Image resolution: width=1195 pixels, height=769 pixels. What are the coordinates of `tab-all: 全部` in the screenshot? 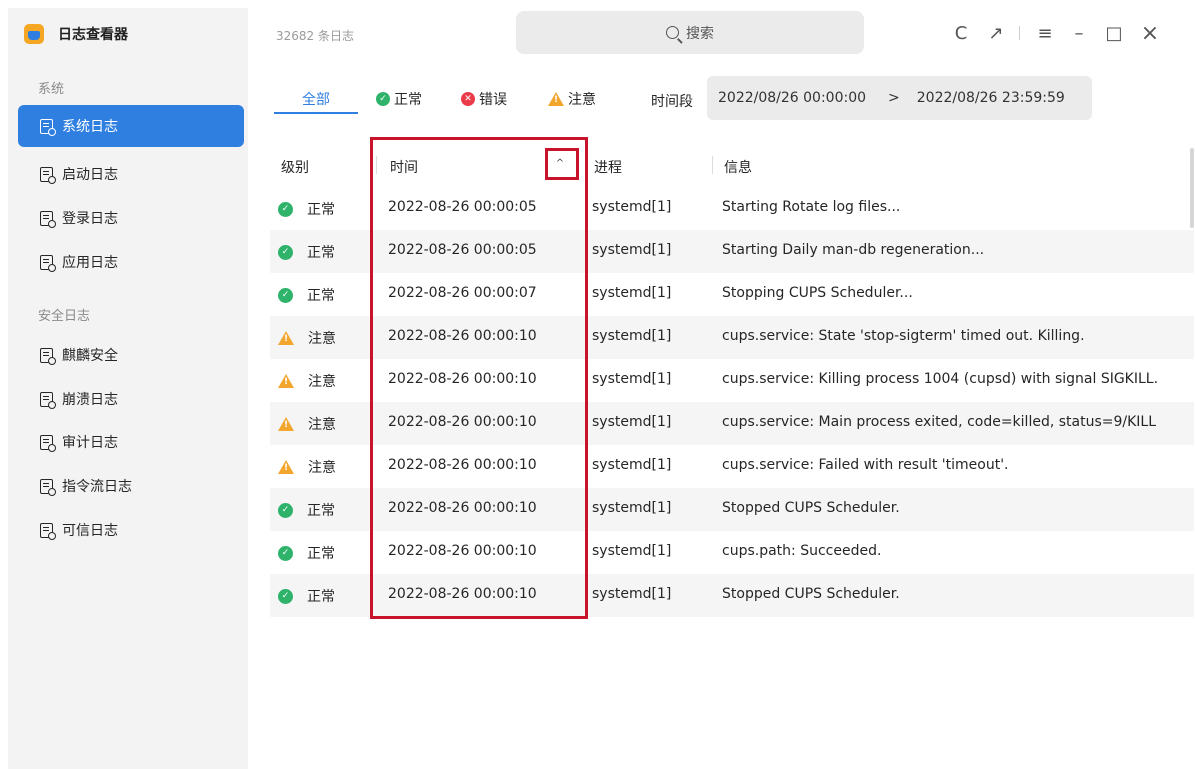 It's located at (316, 99).